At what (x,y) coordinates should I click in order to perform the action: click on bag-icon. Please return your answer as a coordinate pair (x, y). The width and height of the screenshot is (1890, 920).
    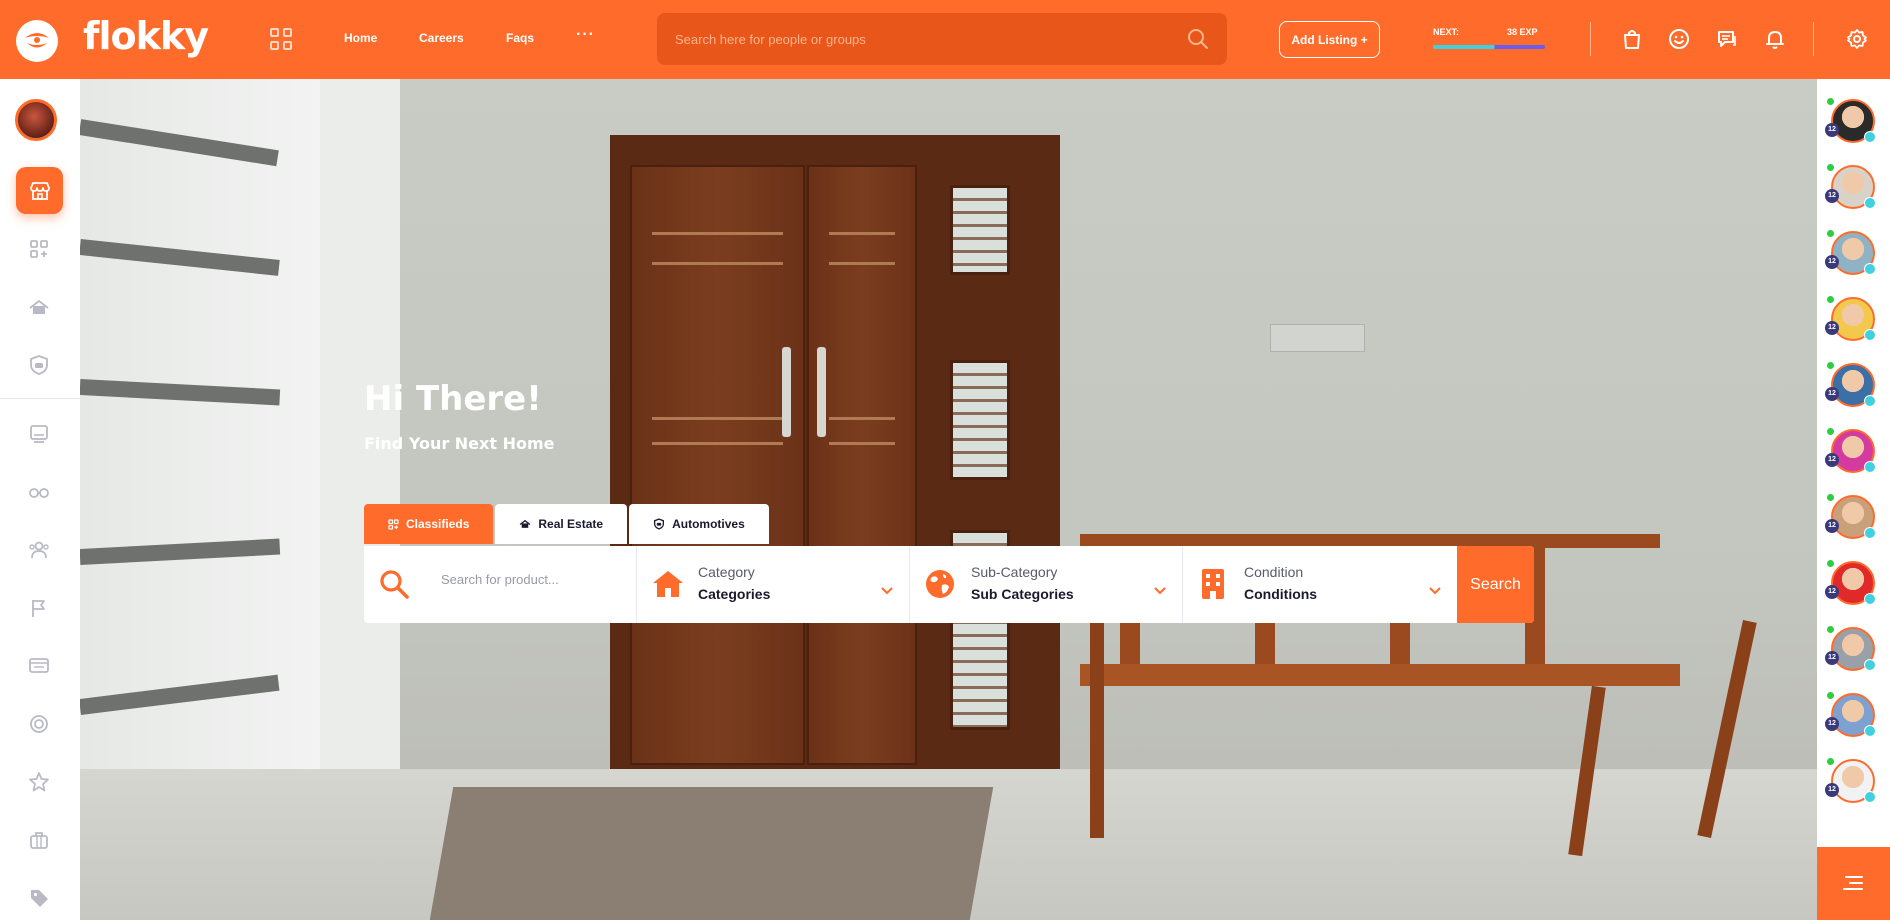
    Looking at the image, I should click on (1632, 39).